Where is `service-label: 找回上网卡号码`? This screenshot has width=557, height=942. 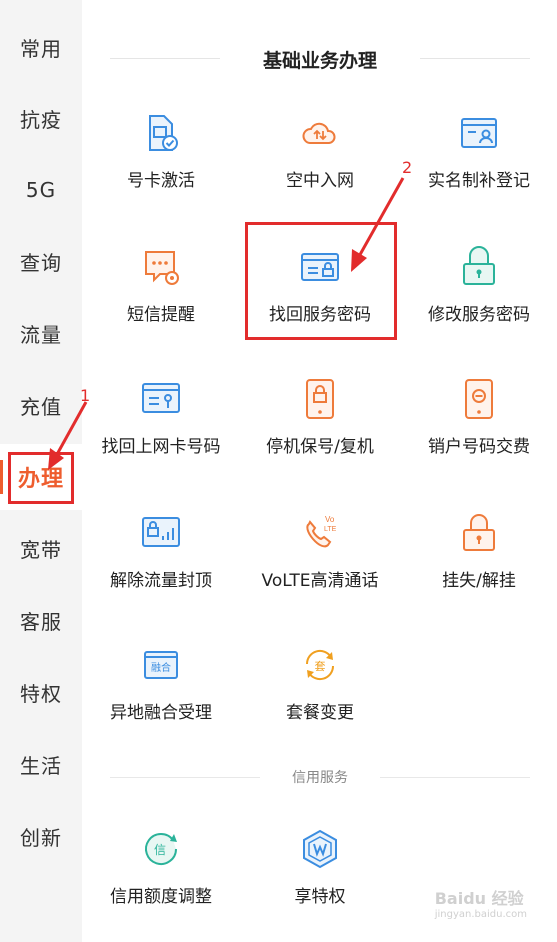
service-label: 找回上网卡号码 is located at coordinates (161, 447).